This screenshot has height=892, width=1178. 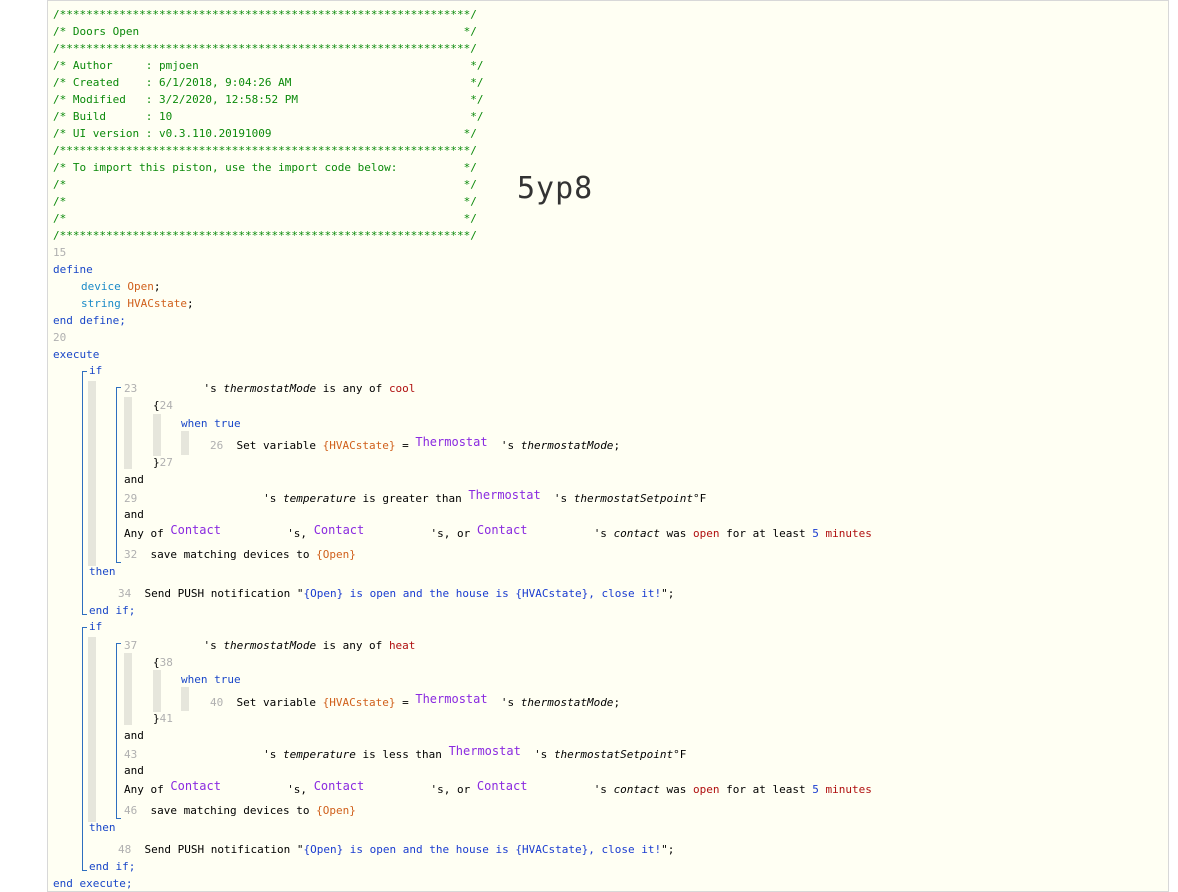 What do you see at coordinates (137, 304) in the screenshot?
I see `string-declaration: string HVACstate;` at bounding box center [137, 304].